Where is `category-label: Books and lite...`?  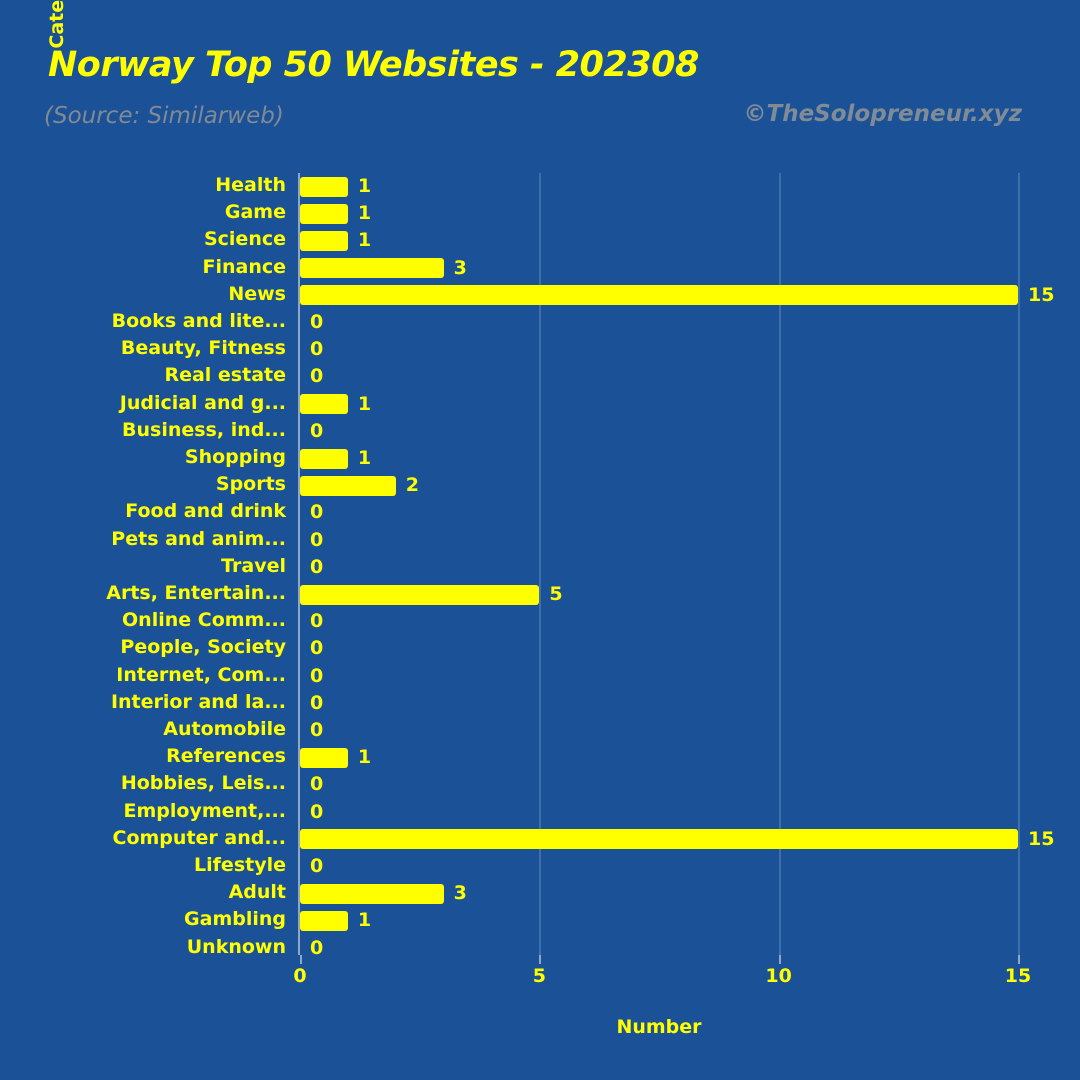 category-label: Books and lite... is located at coordinates (198, 321).